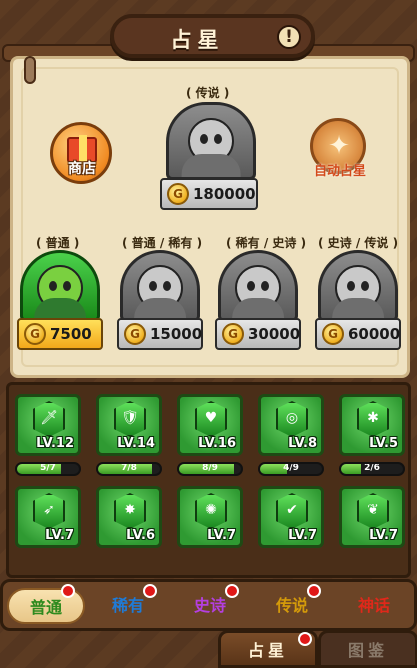 This screenshot has width=417, height=668. Describe the element at coordinates (176, 334) in the screenshot. I see `price-value: 15000` at that location.